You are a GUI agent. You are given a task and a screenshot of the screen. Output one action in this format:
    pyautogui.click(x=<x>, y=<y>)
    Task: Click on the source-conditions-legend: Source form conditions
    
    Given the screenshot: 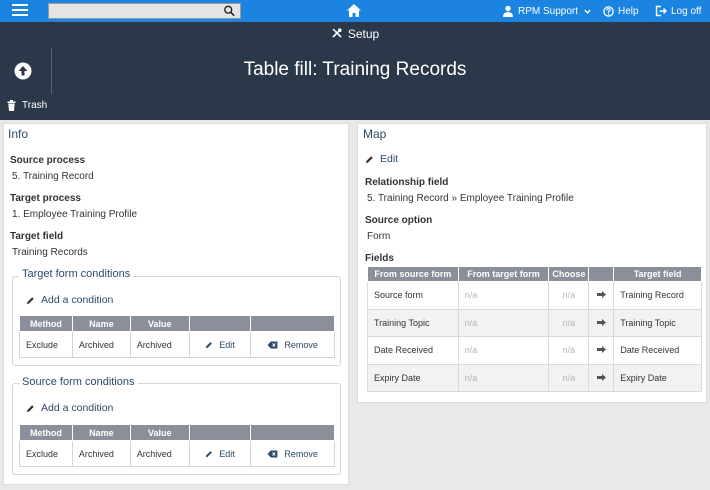 What is the action you would take?
    pyautogui.click(x=78, y=382)
    